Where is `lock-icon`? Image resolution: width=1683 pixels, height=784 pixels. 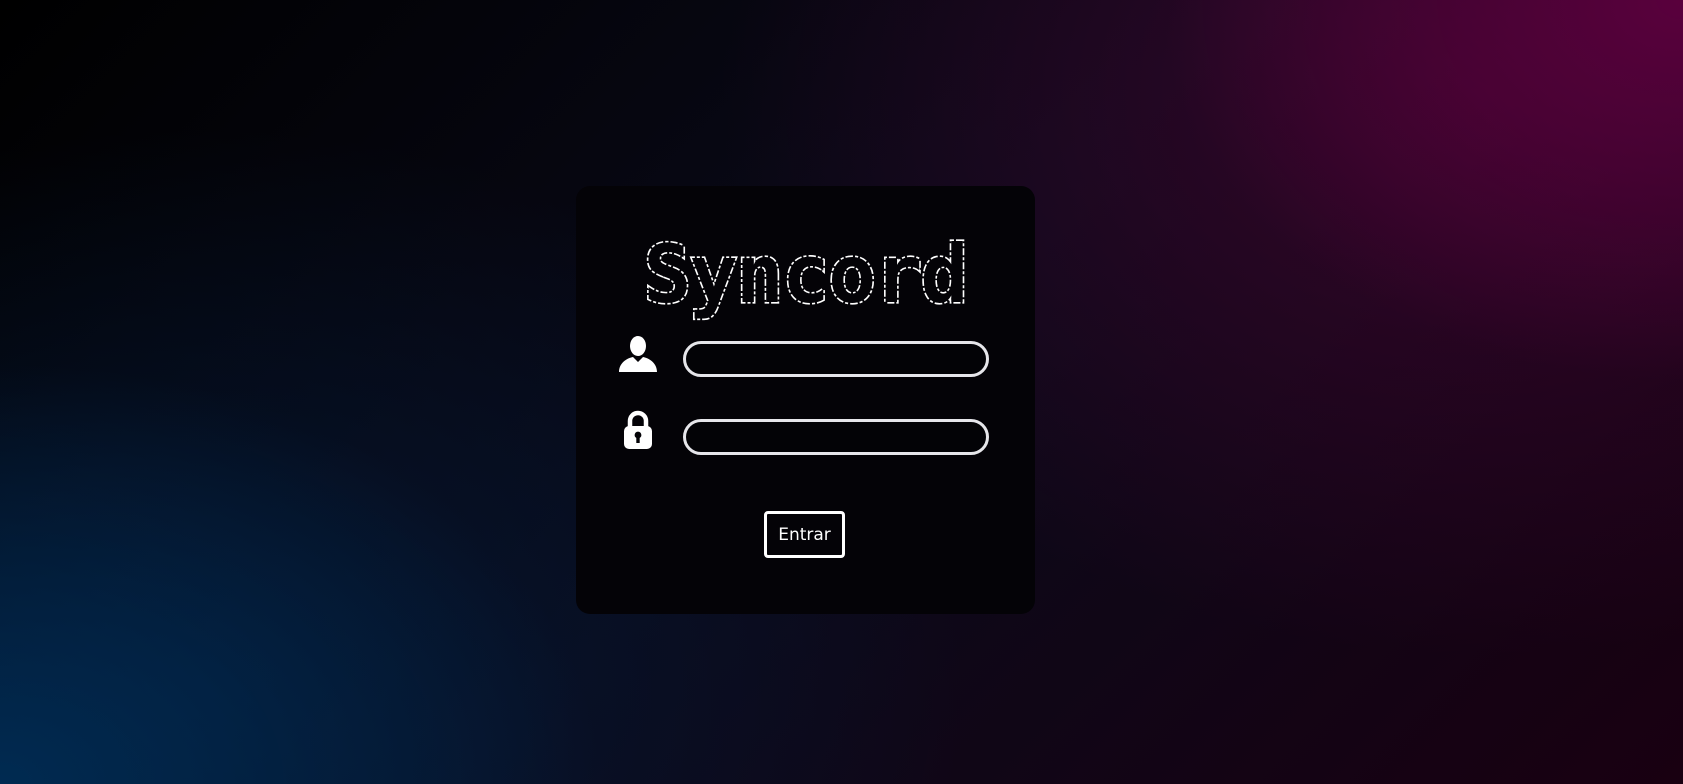
lock-icon is located at coordinates (638, 430).